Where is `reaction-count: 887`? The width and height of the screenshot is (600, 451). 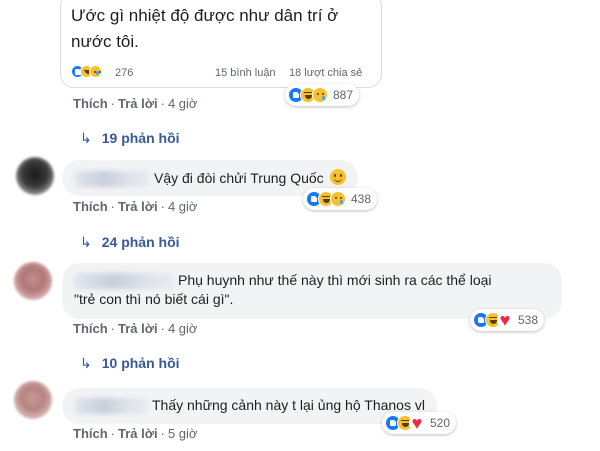
reaction-count: 887 is located at coordinates (343, 95).